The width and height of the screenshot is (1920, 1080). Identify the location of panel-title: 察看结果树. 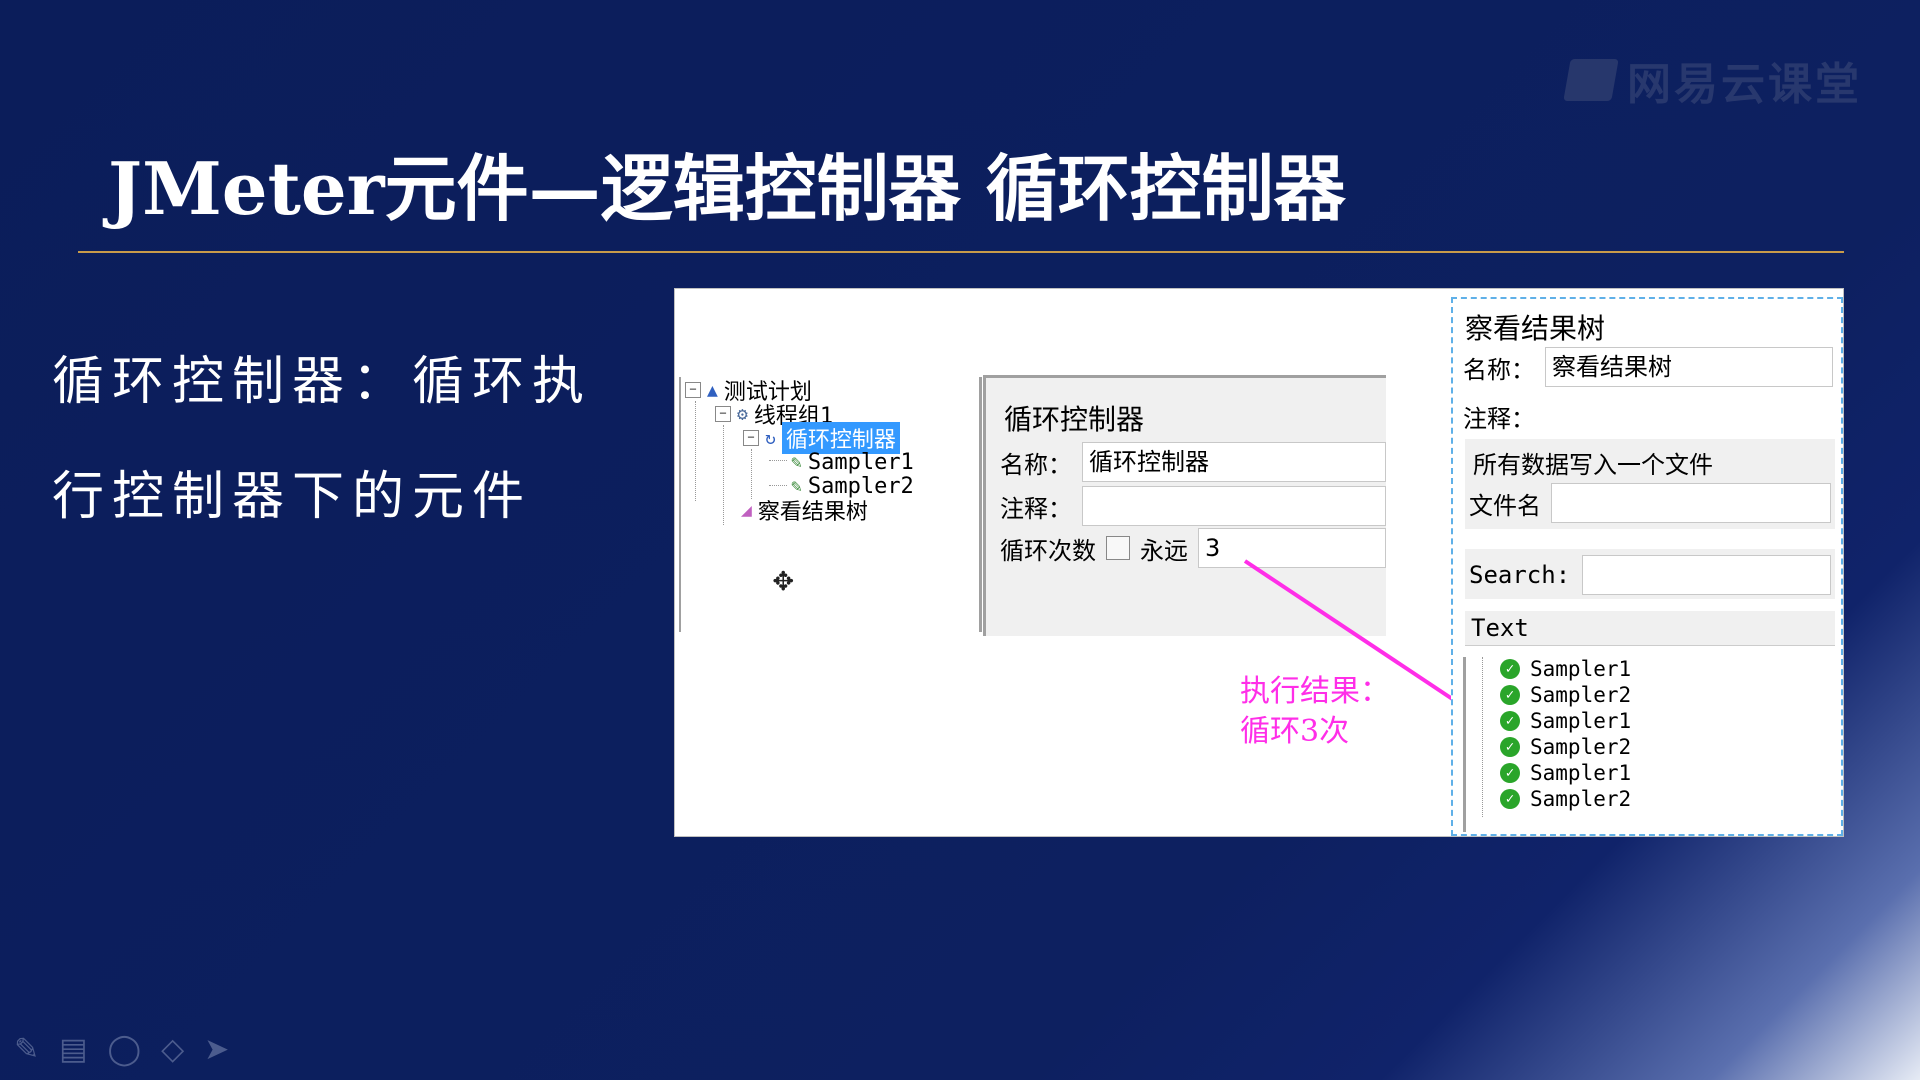
(1535, 328).